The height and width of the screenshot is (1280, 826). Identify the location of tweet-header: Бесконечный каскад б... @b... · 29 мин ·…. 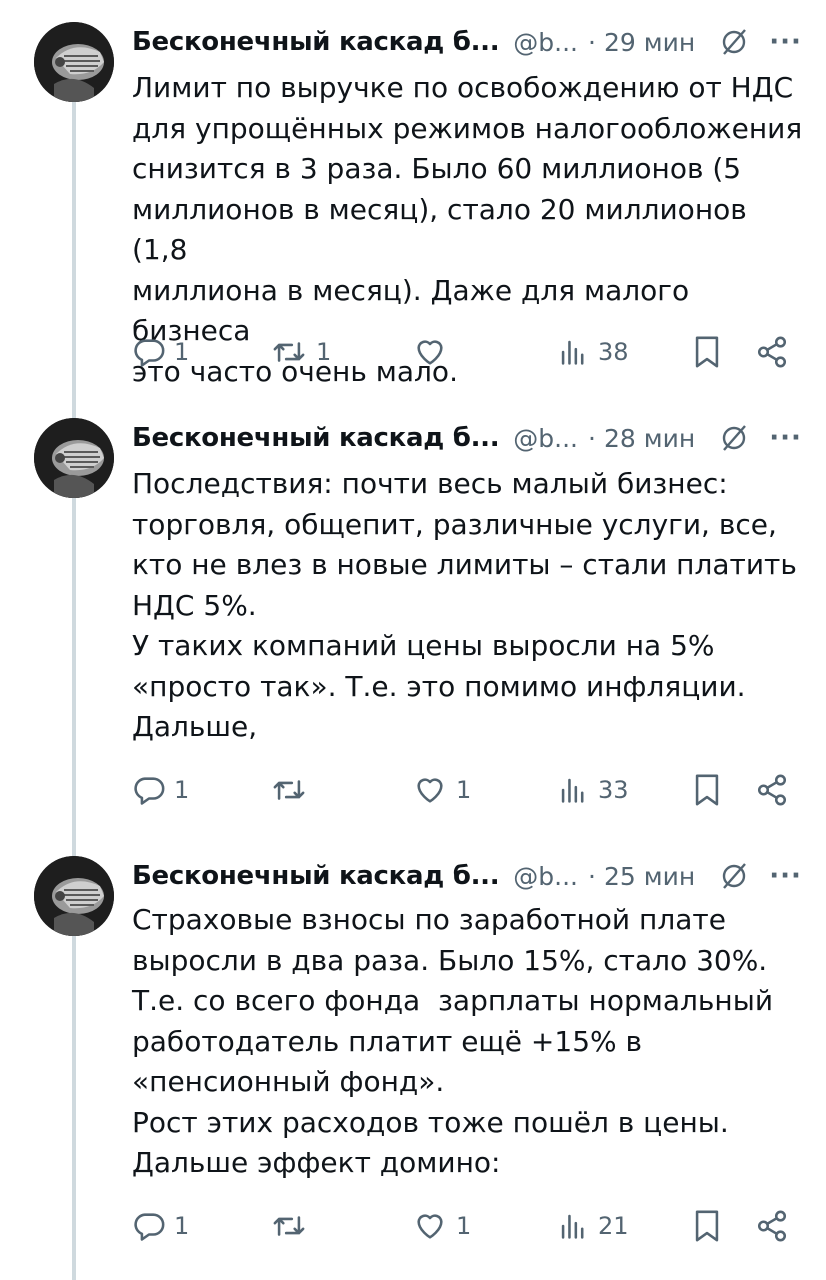
(469, 42).